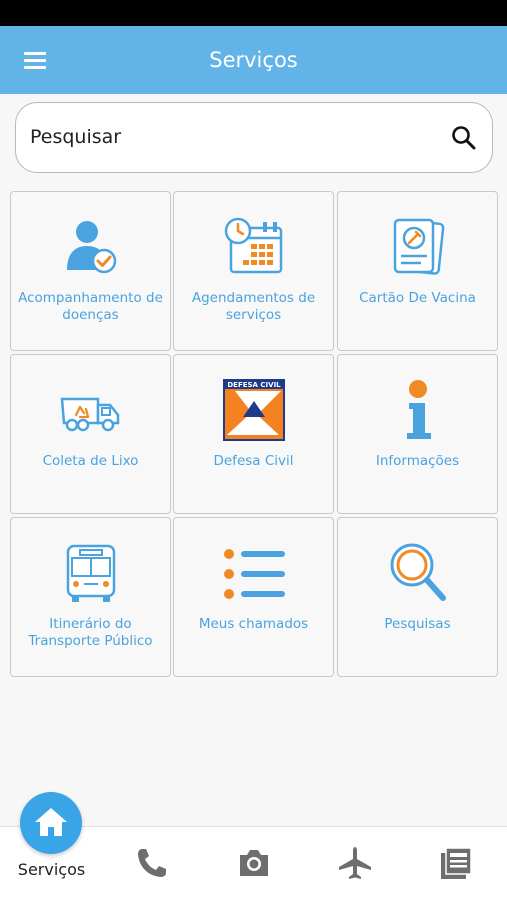  What do you see at coordinates (253, 306) in the screenshot?
I see `tile-label: Agendamentos de serviços` at bounding box center [253, 306].